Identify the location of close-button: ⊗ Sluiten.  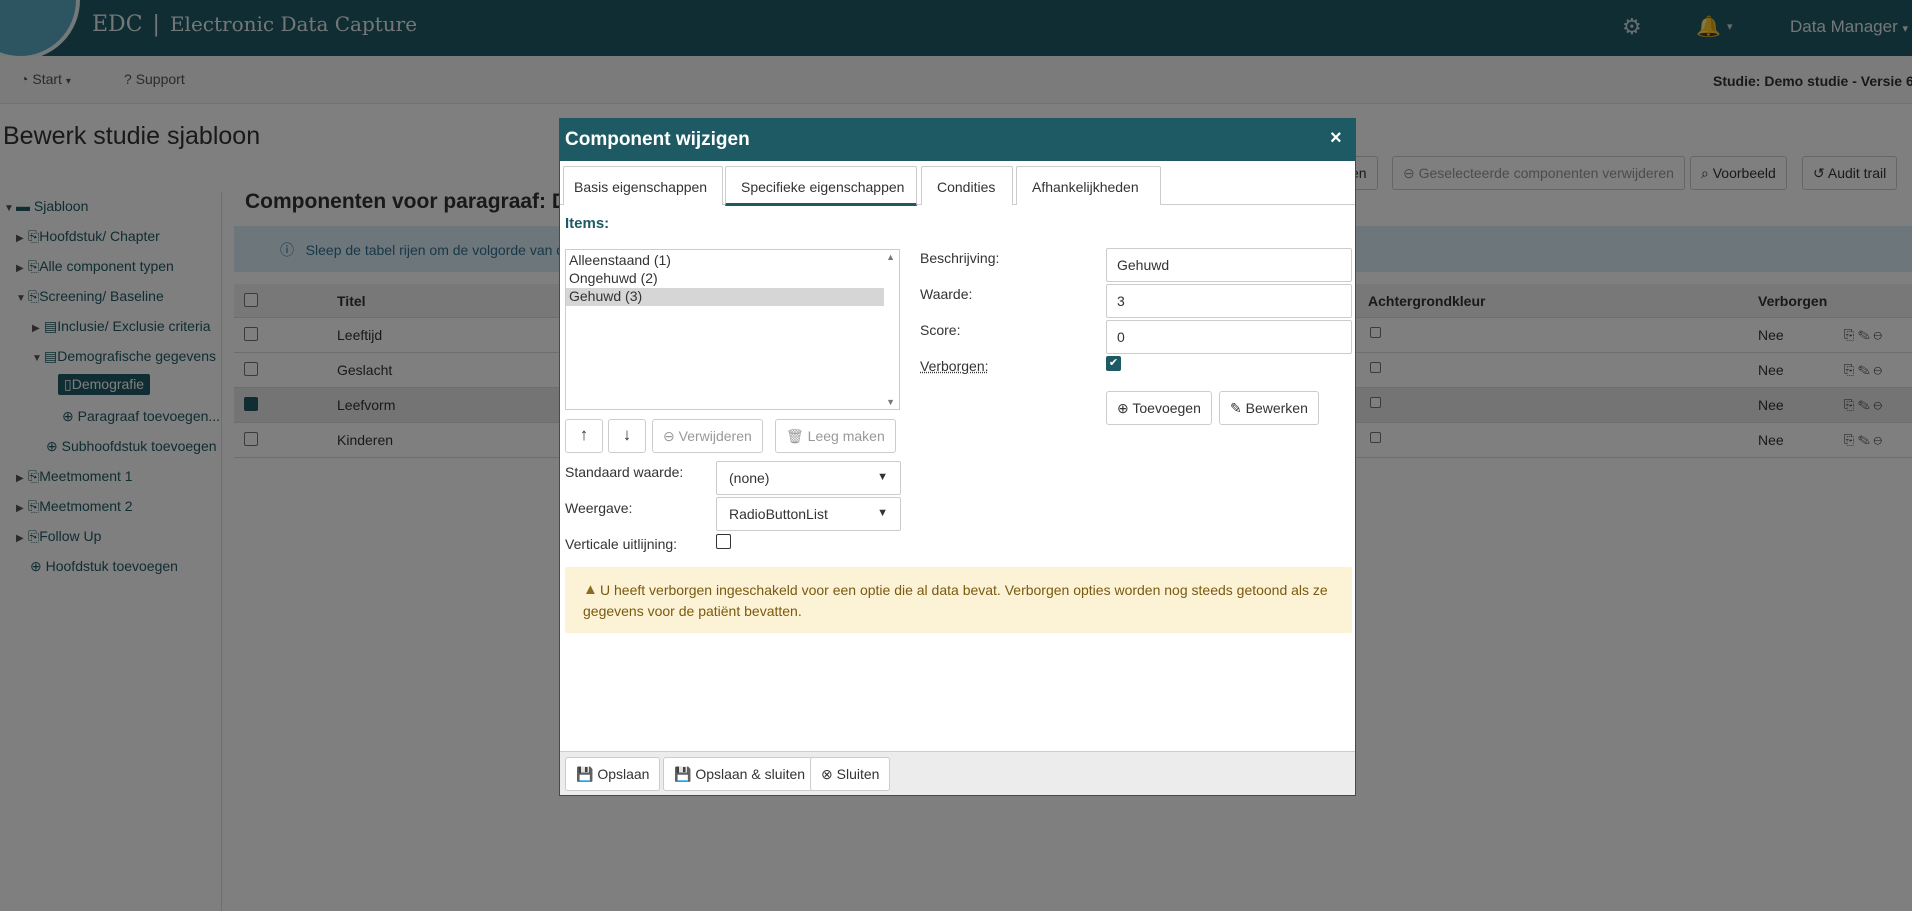
(850, 774).